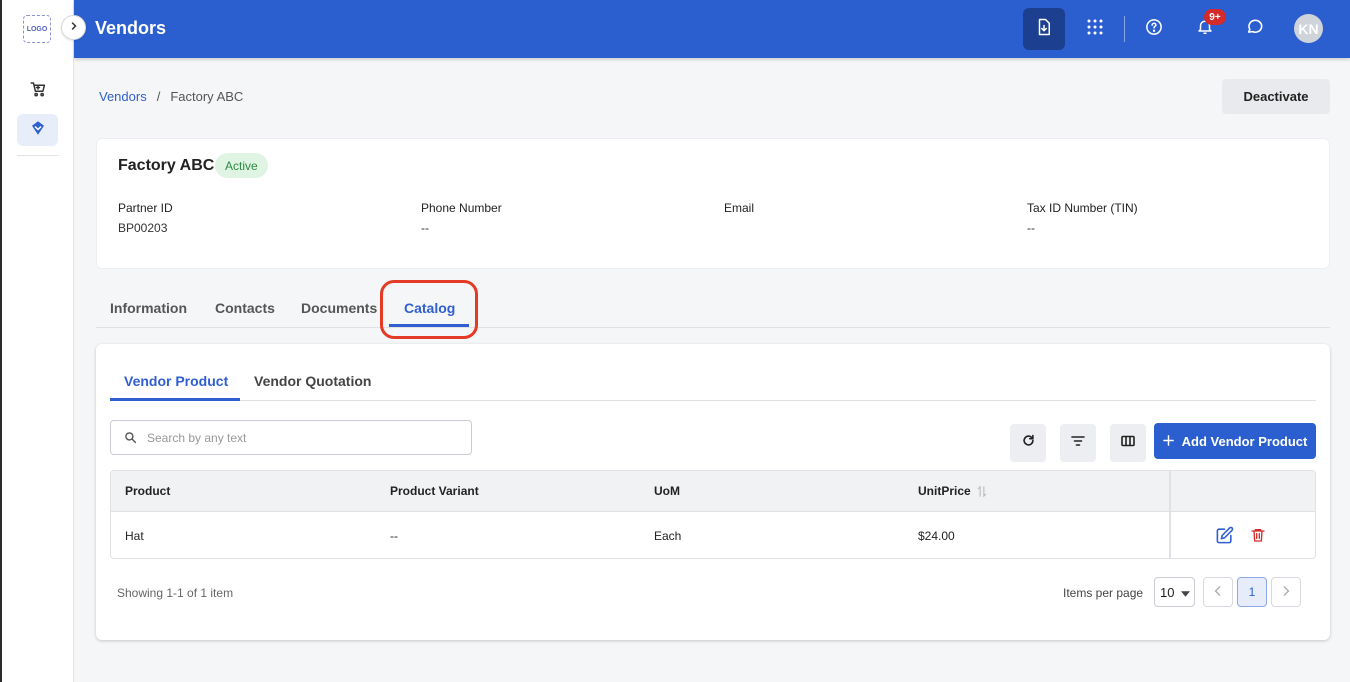  What do you see at coordinates (339, 308) in the screenshot?
I see `tab-documents: Documents` at bounding box center [339, 308].